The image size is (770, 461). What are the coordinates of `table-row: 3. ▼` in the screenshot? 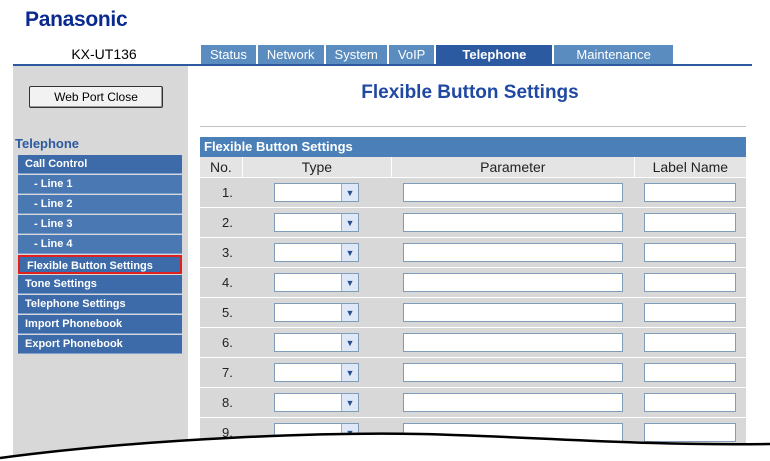 It's located at (473, 252).